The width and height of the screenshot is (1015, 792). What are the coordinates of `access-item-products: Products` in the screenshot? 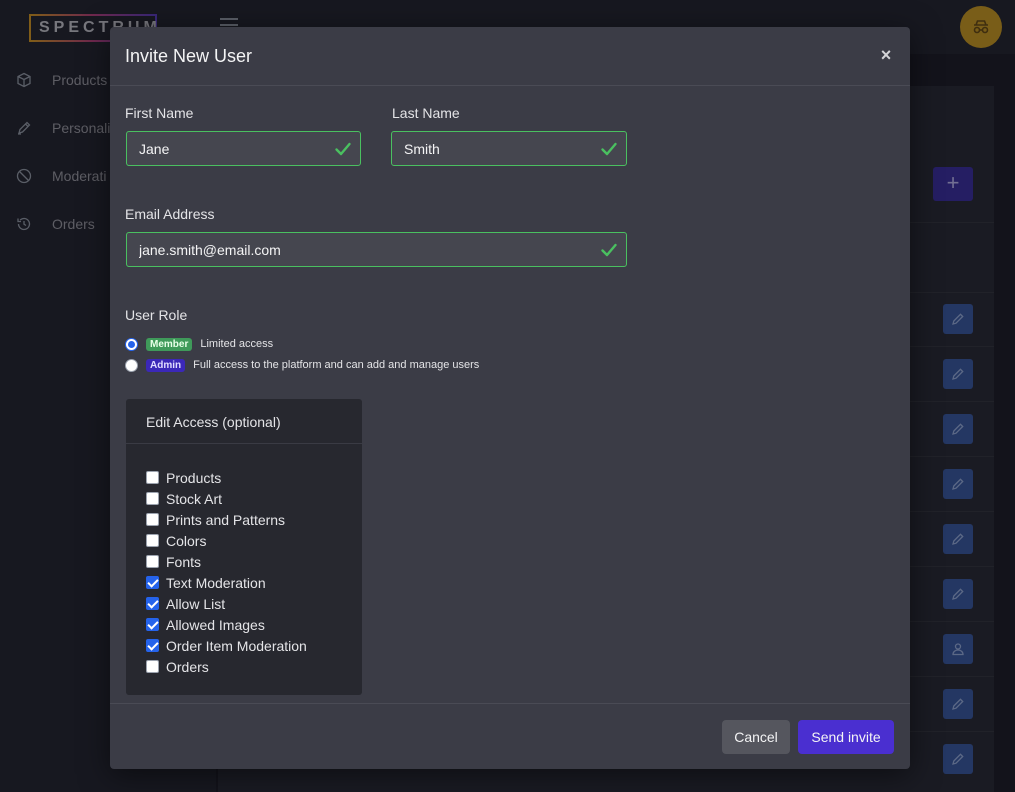 It's located at (254, 477).